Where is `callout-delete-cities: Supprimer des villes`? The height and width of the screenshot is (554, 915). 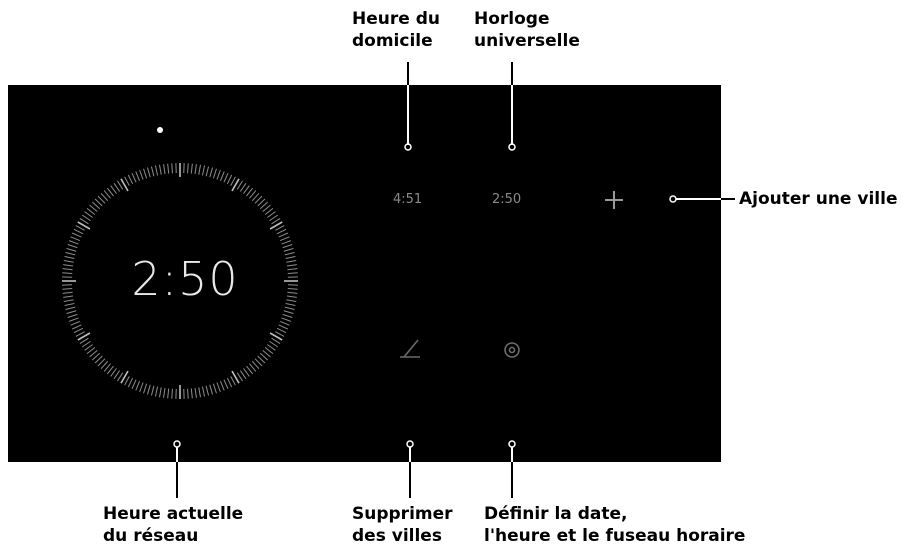 callout-delete-cities: Supprimer des villes is located at coordinates (402, 525).